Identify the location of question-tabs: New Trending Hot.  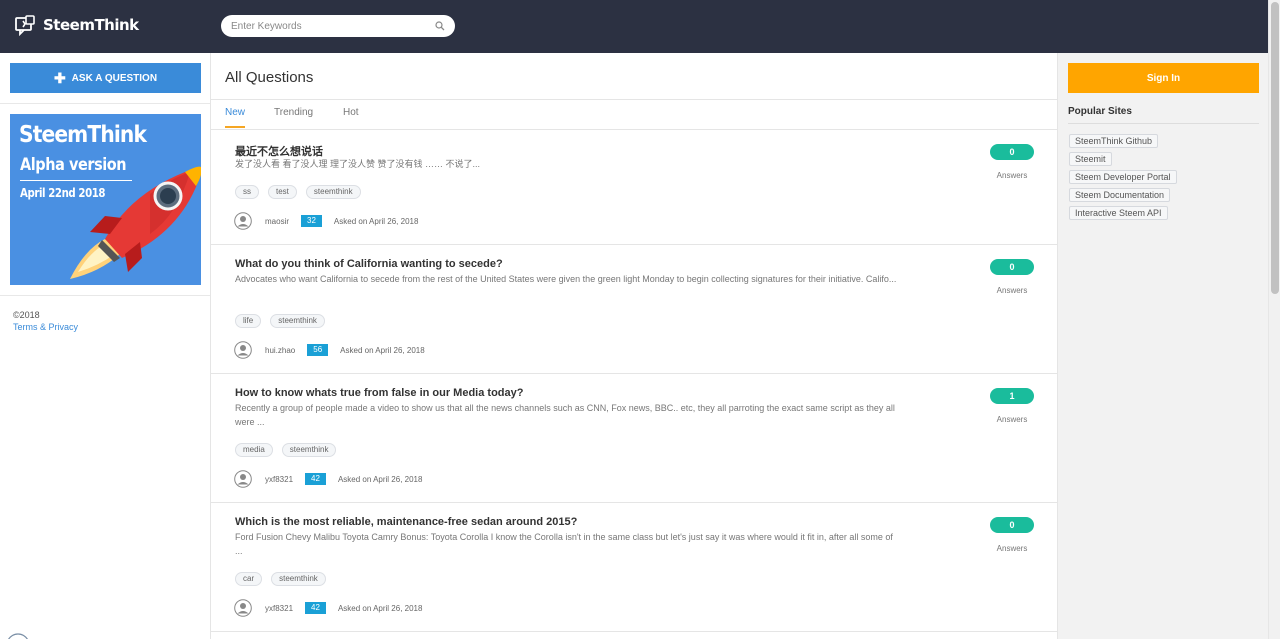
(634, 114).